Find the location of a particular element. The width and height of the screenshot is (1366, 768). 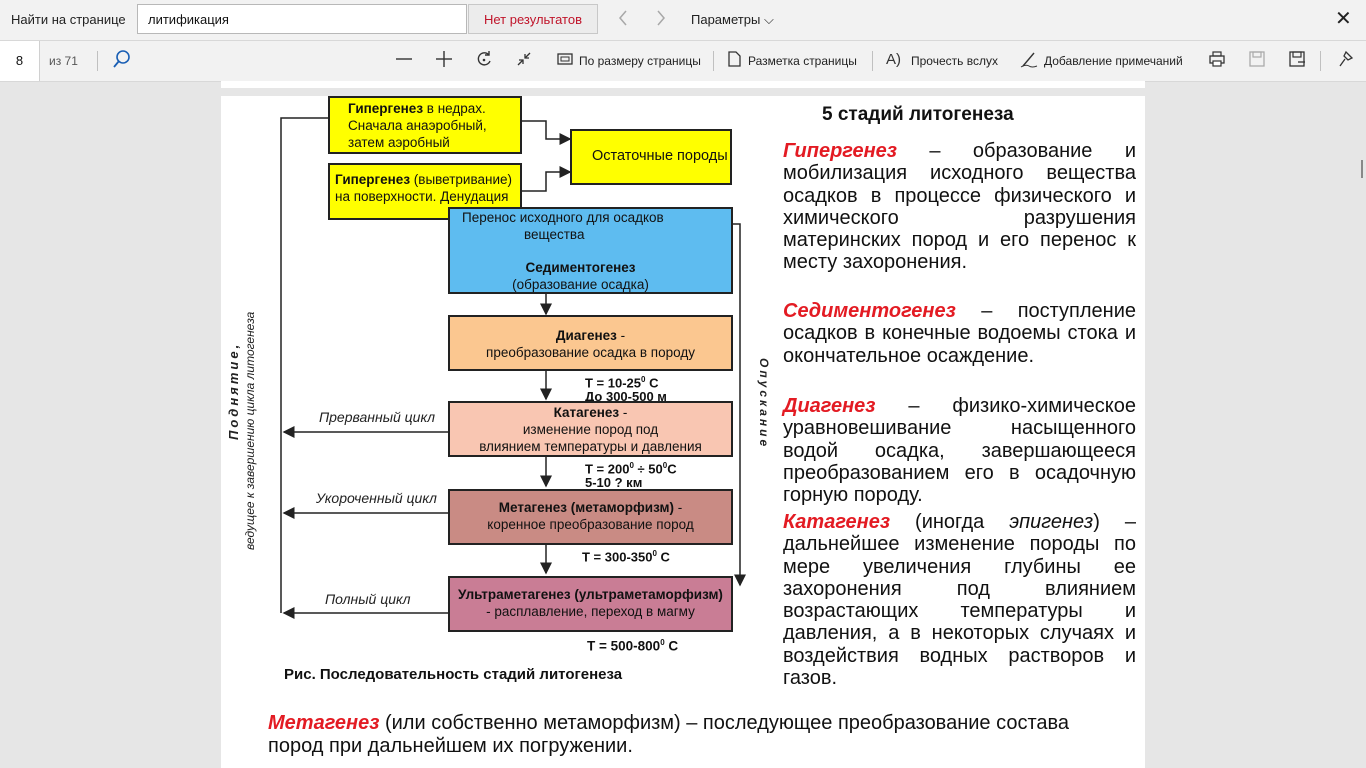

diagenesis-conditions: T = 10-250 C До 300-500 м is located at coordinates (626, 388).